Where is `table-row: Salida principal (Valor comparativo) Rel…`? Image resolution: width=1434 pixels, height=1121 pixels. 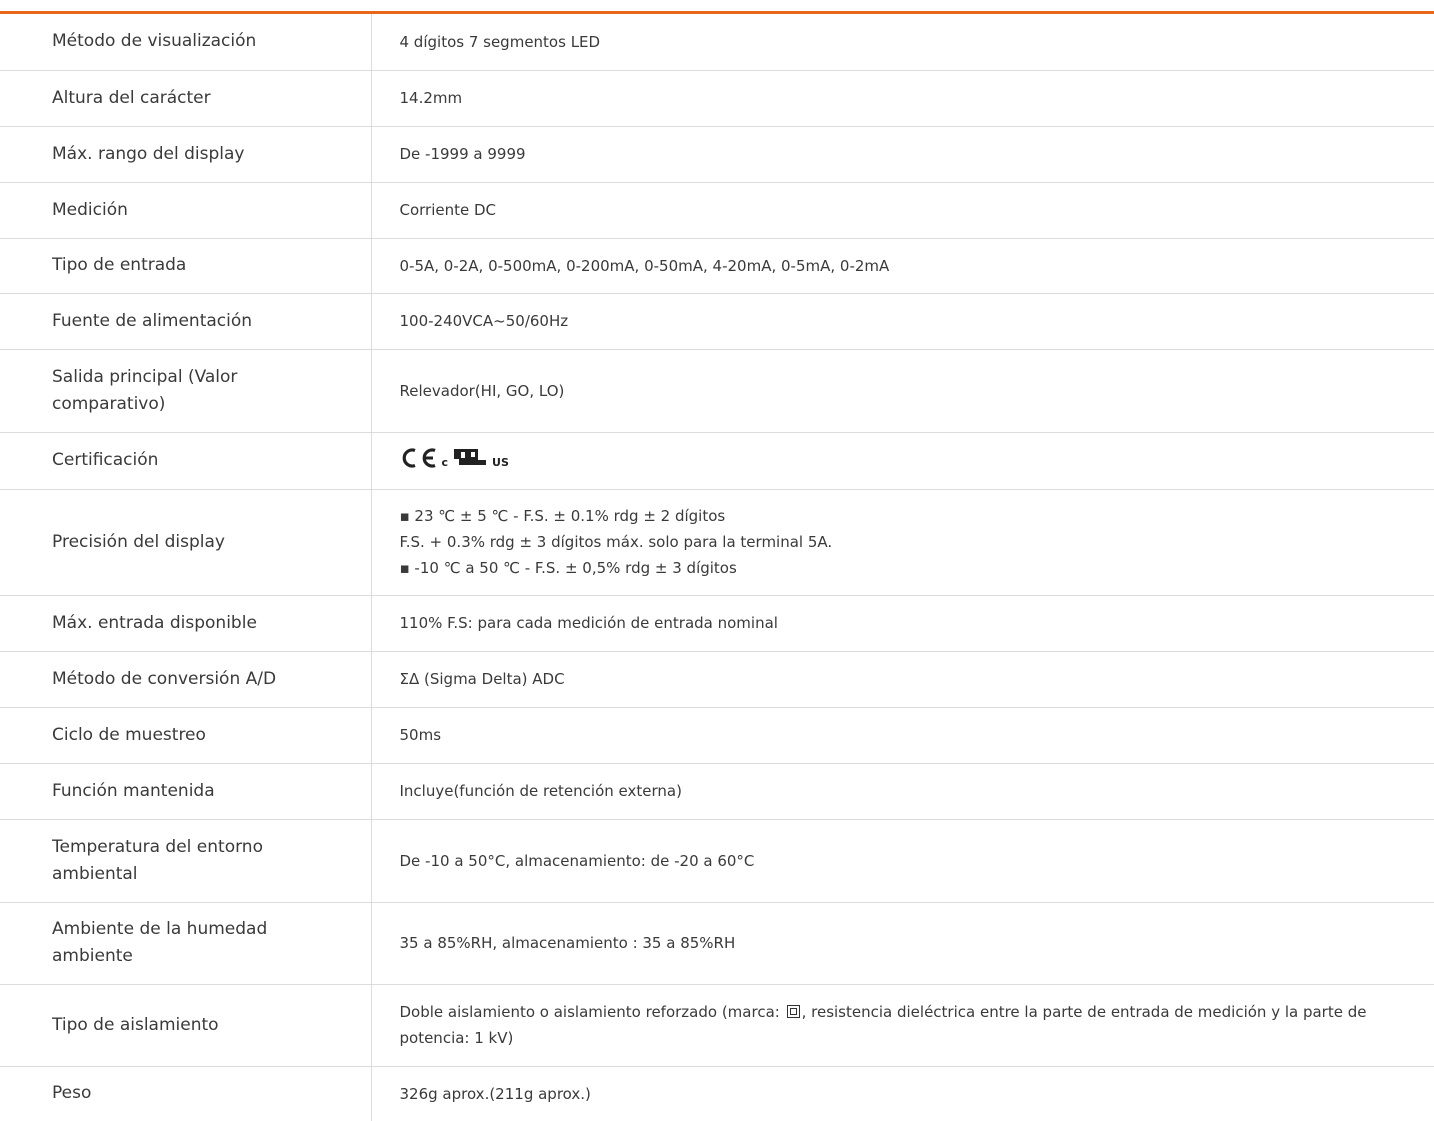
table-row: Salida principal (Valor comparativo) Rel… is located at coordinates (717, 391).